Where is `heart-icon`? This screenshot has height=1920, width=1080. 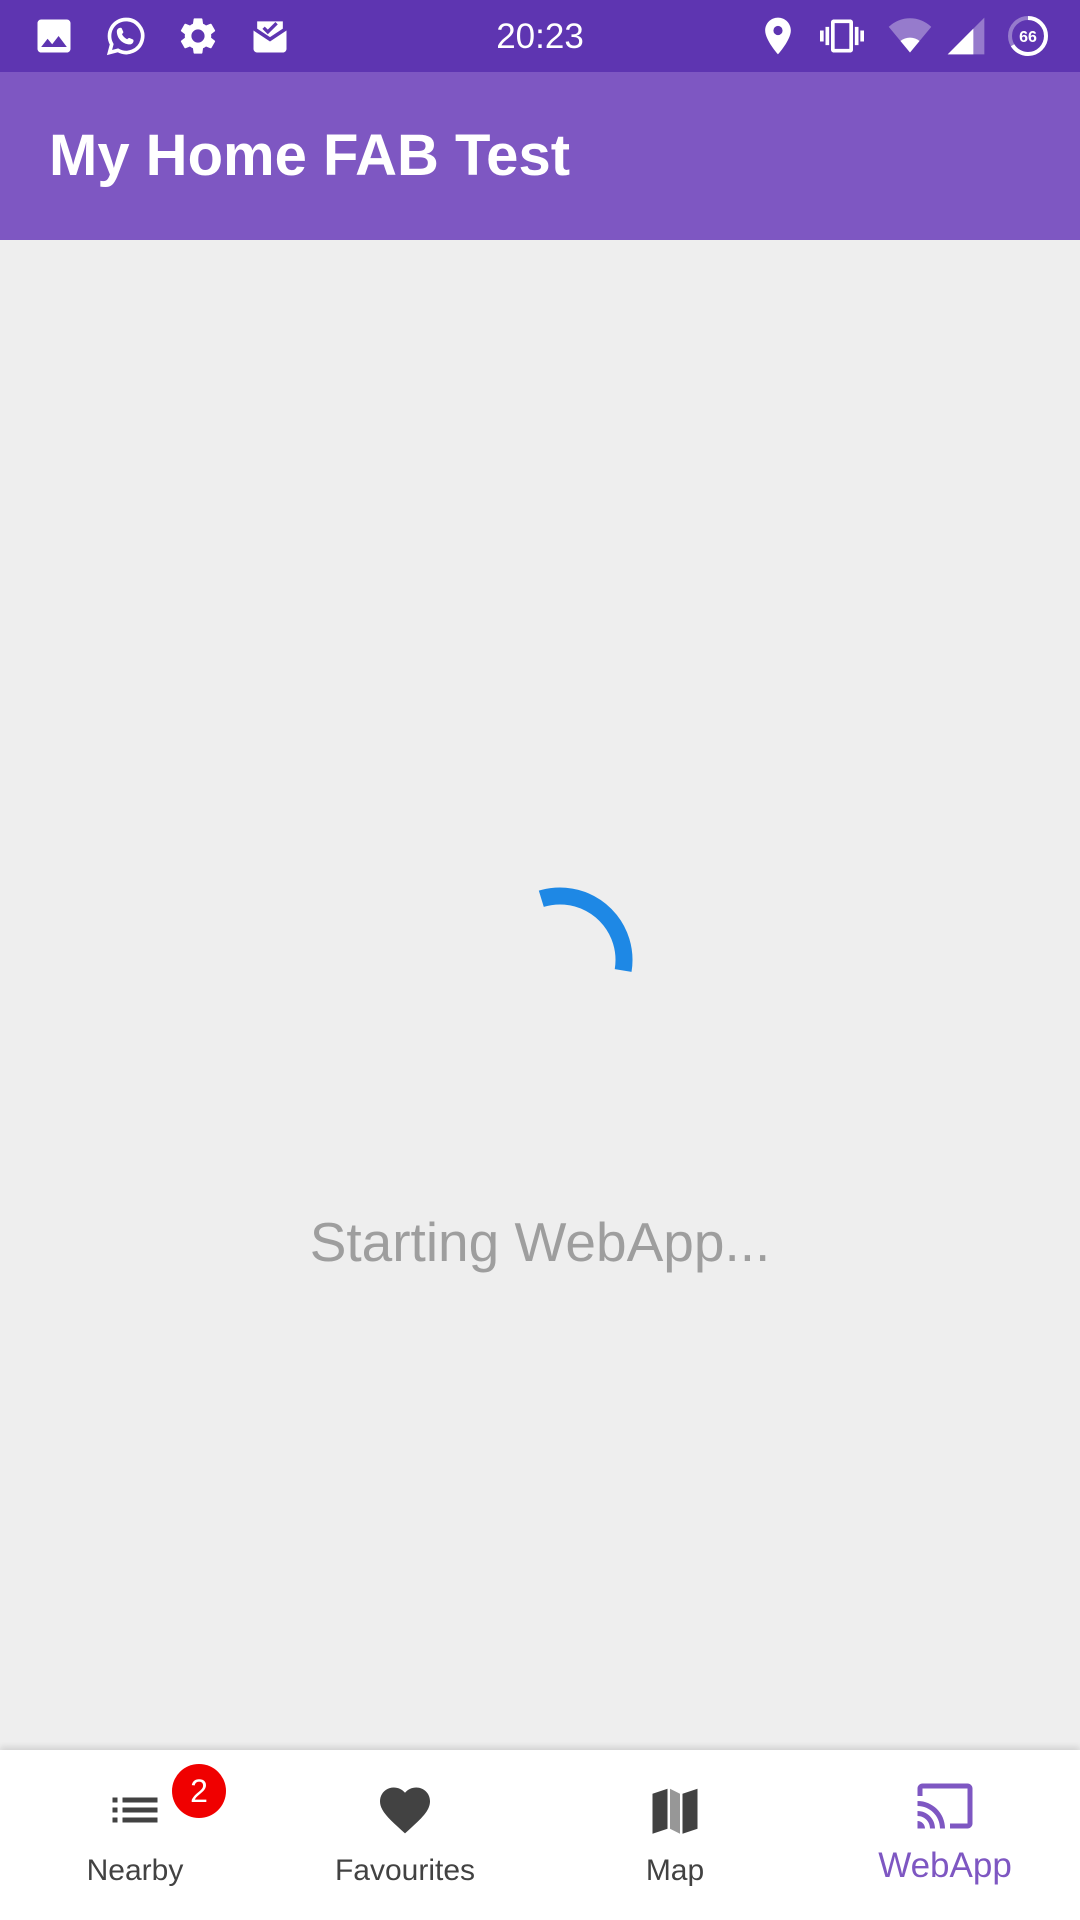 heart-icon is located at coordinates (405, 1810).